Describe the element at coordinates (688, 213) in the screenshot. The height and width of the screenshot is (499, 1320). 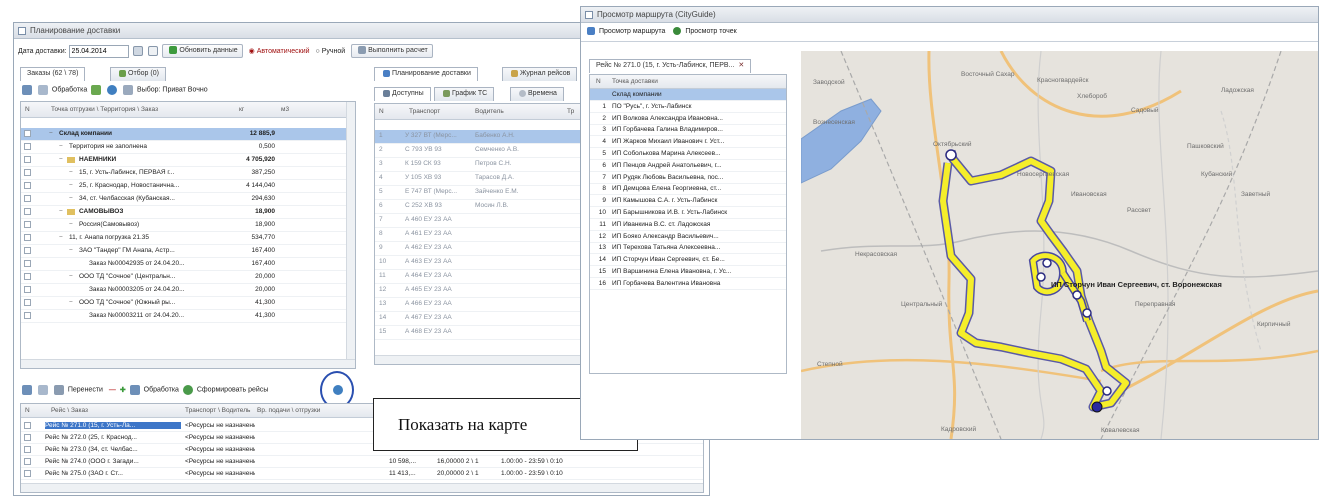
I see `delivery-point-row: 10 ИП Барышникова И.В. г. Усть-Лабинск` at that location.